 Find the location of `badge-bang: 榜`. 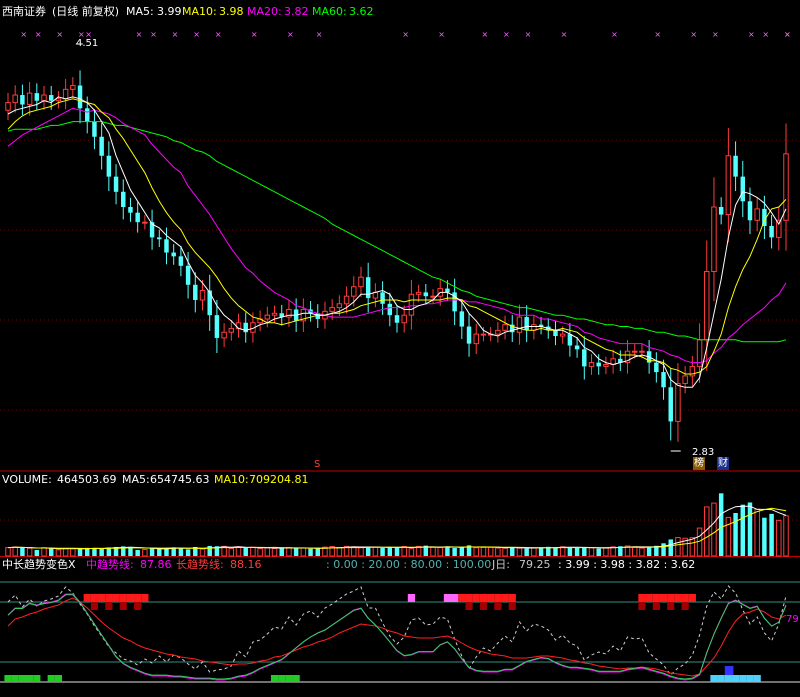

badge-bang: 榜 is located at coordinates (699, 463).